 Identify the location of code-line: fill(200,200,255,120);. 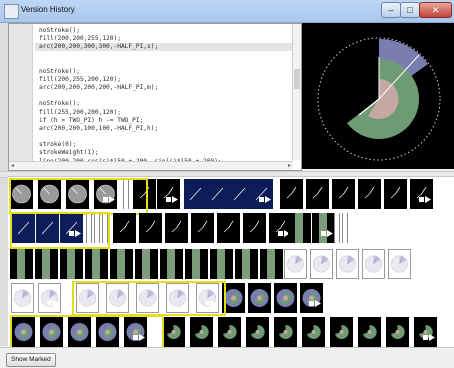
(80, 38).